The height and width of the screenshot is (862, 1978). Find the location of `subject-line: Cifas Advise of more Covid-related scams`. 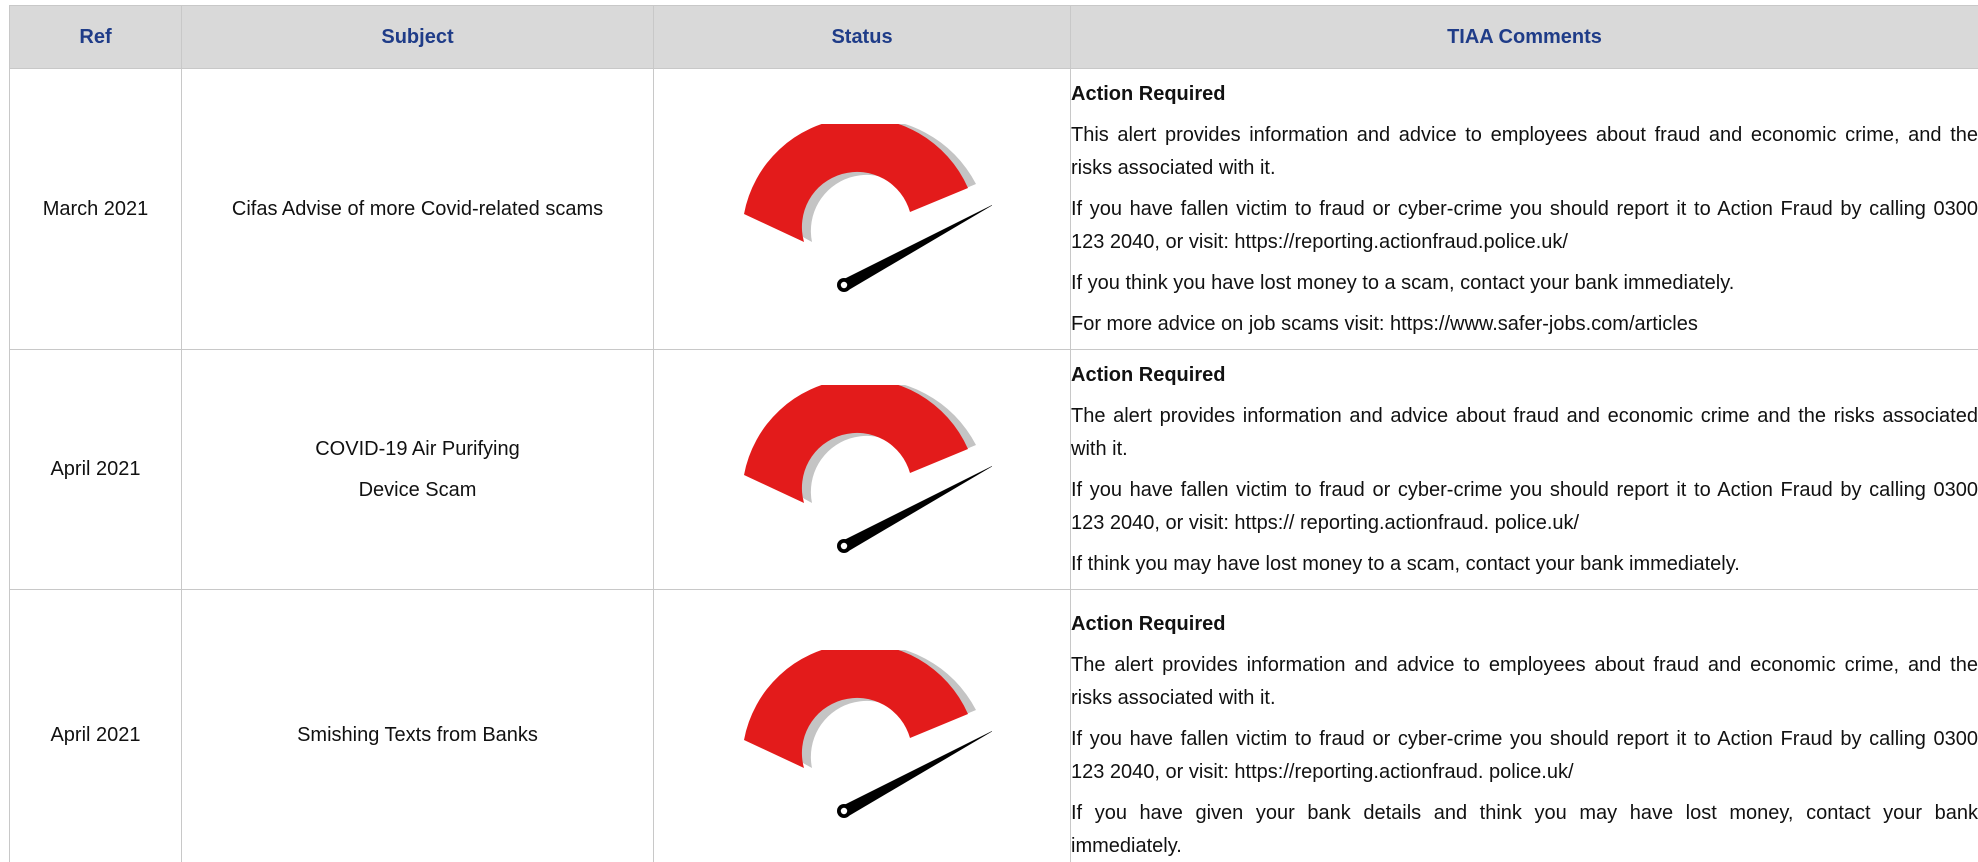

subject-line: Cifas Advise of more Covid-related scams is located at coordinates (417, 208).